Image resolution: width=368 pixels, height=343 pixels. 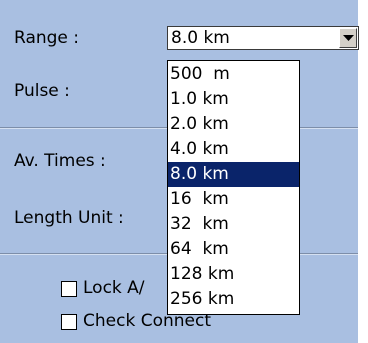 What do you see at coordinates (233, 199) in the screenshot?
I see `range-option: 16 km` at bounding box center [233, 199].